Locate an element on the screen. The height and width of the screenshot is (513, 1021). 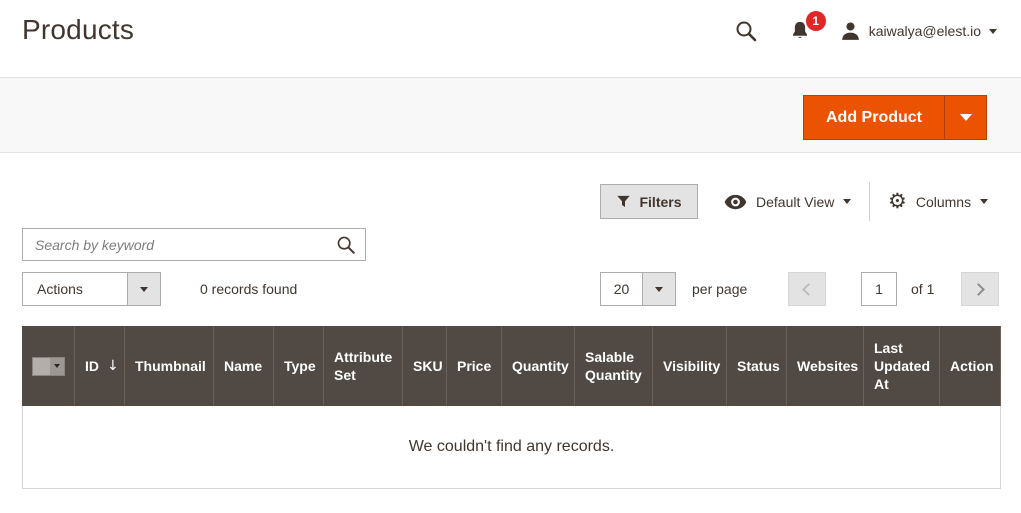
next-page-button is located at coordinates (980, 289).